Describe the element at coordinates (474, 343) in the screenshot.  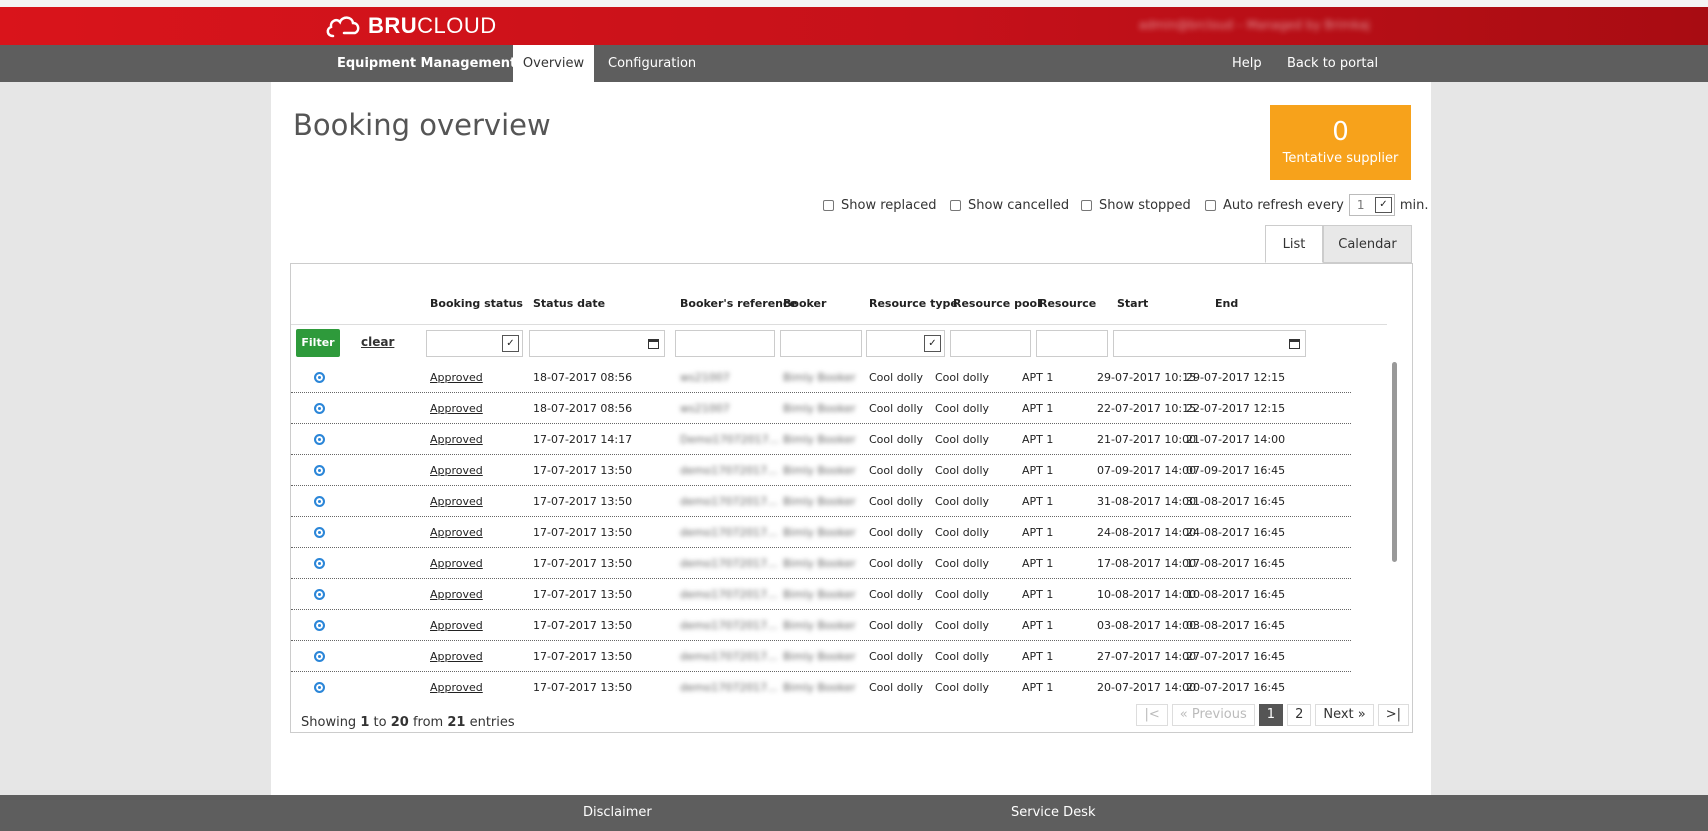
I see `booking-status-filter: ✓` at that location.